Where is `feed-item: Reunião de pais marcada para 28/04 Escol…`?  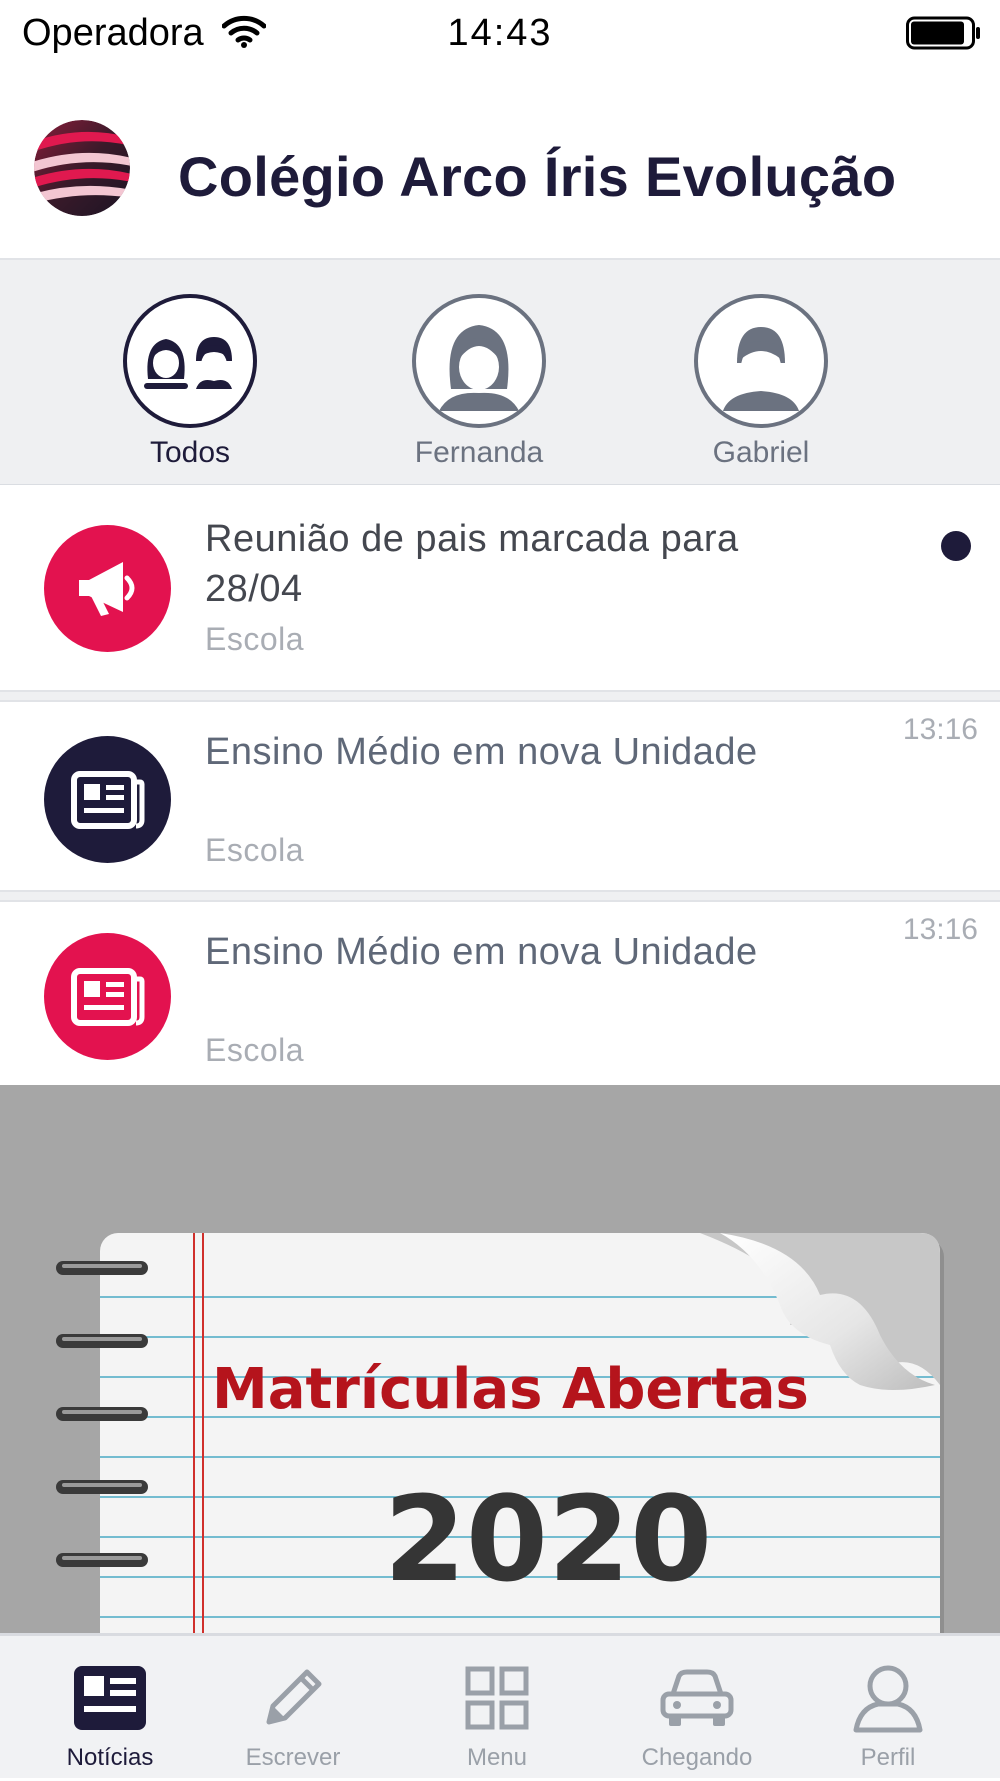
feed-item: Reunião de pais marcada para 28/04 Escol… is located at coordinates (500, 587).